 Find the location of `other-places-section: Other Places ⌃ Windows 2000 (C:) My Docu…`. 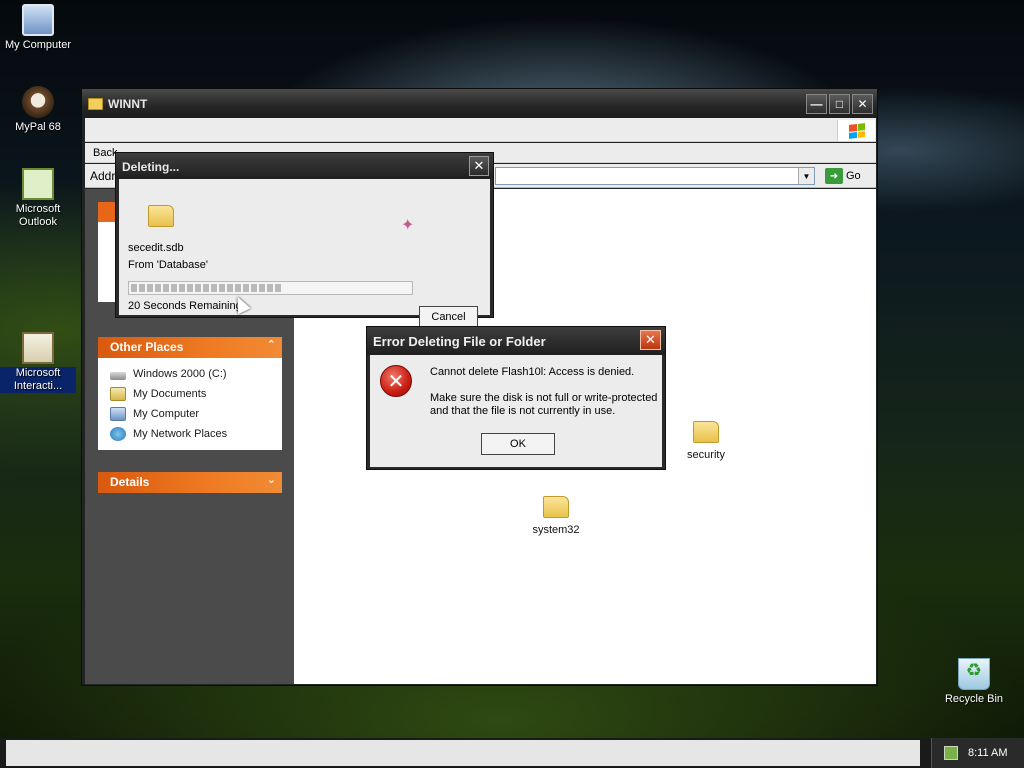

other-places-section: Other Places ⌃ Windows 2000 (C:) My Docu… is located at coordinates (190, 393).